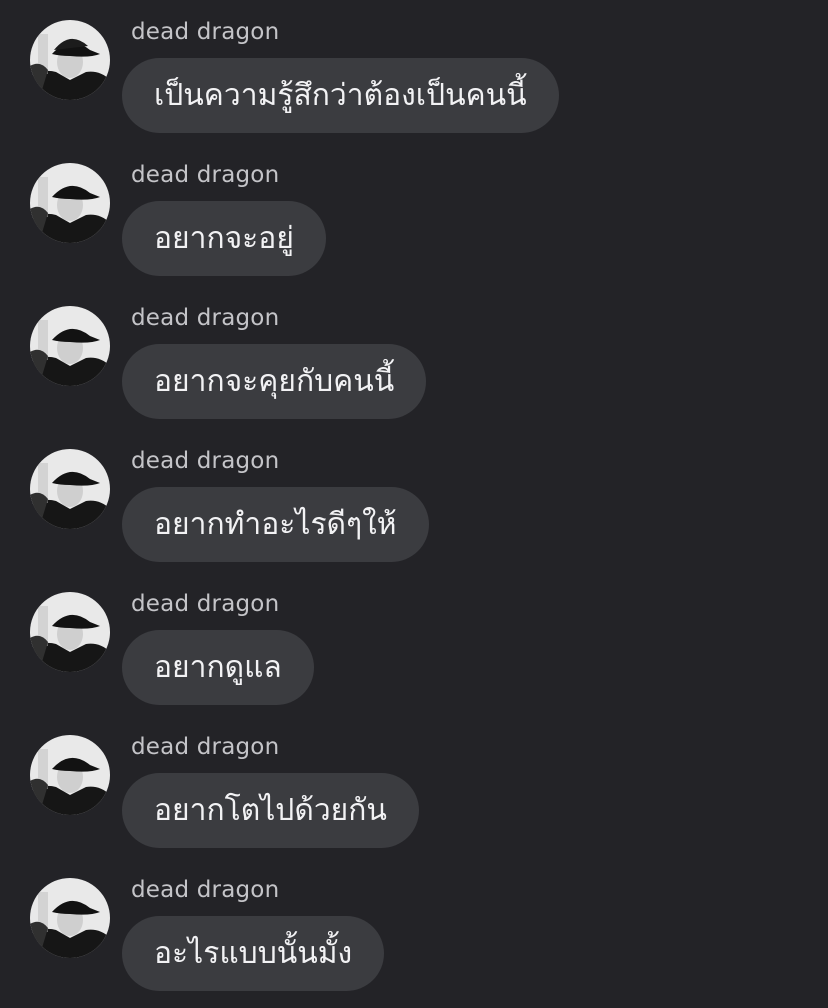  What do you see at coordinates (414, 643) in the screenshot?
I see `message-row: dead dragon อยากดูแล` at bounding box center [414, 643].